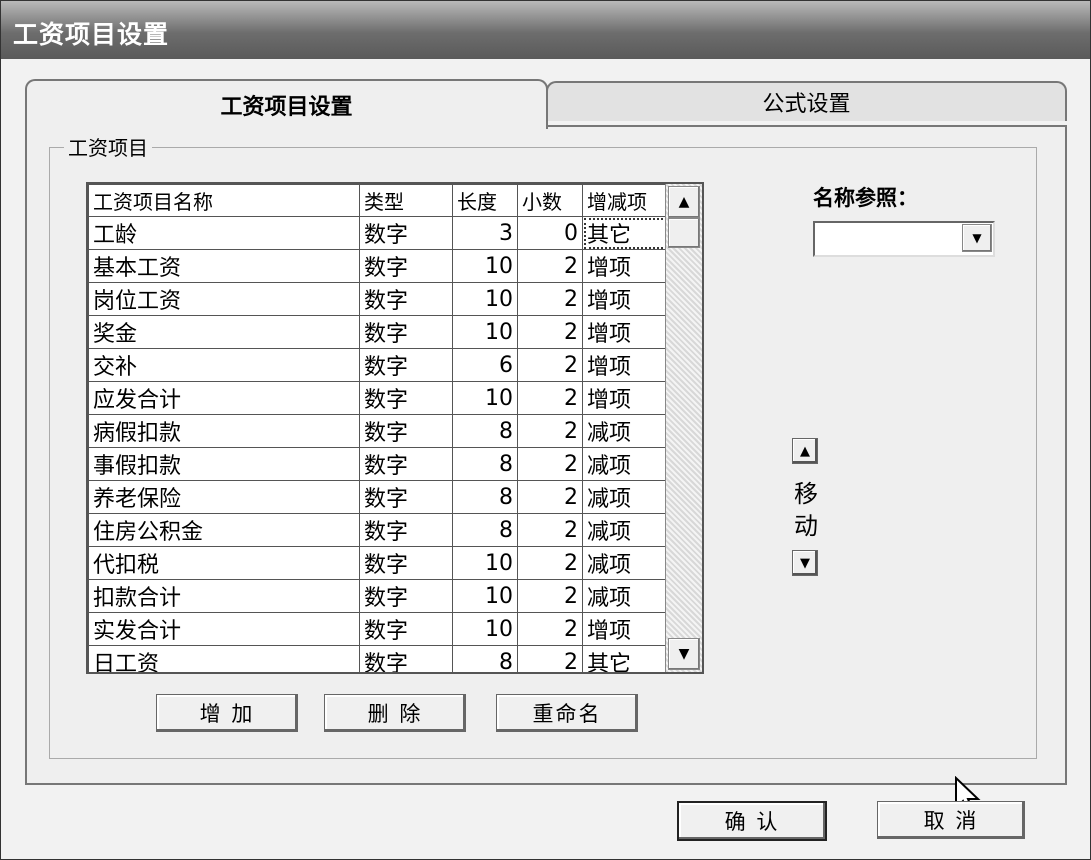 Image resolution: width=1091 pixels, height=860 pixels. What do you see at coordinates (684, 654) in the screenshot?
I see `scroll-down-icon: ▼` at bounding box center [684, 654].